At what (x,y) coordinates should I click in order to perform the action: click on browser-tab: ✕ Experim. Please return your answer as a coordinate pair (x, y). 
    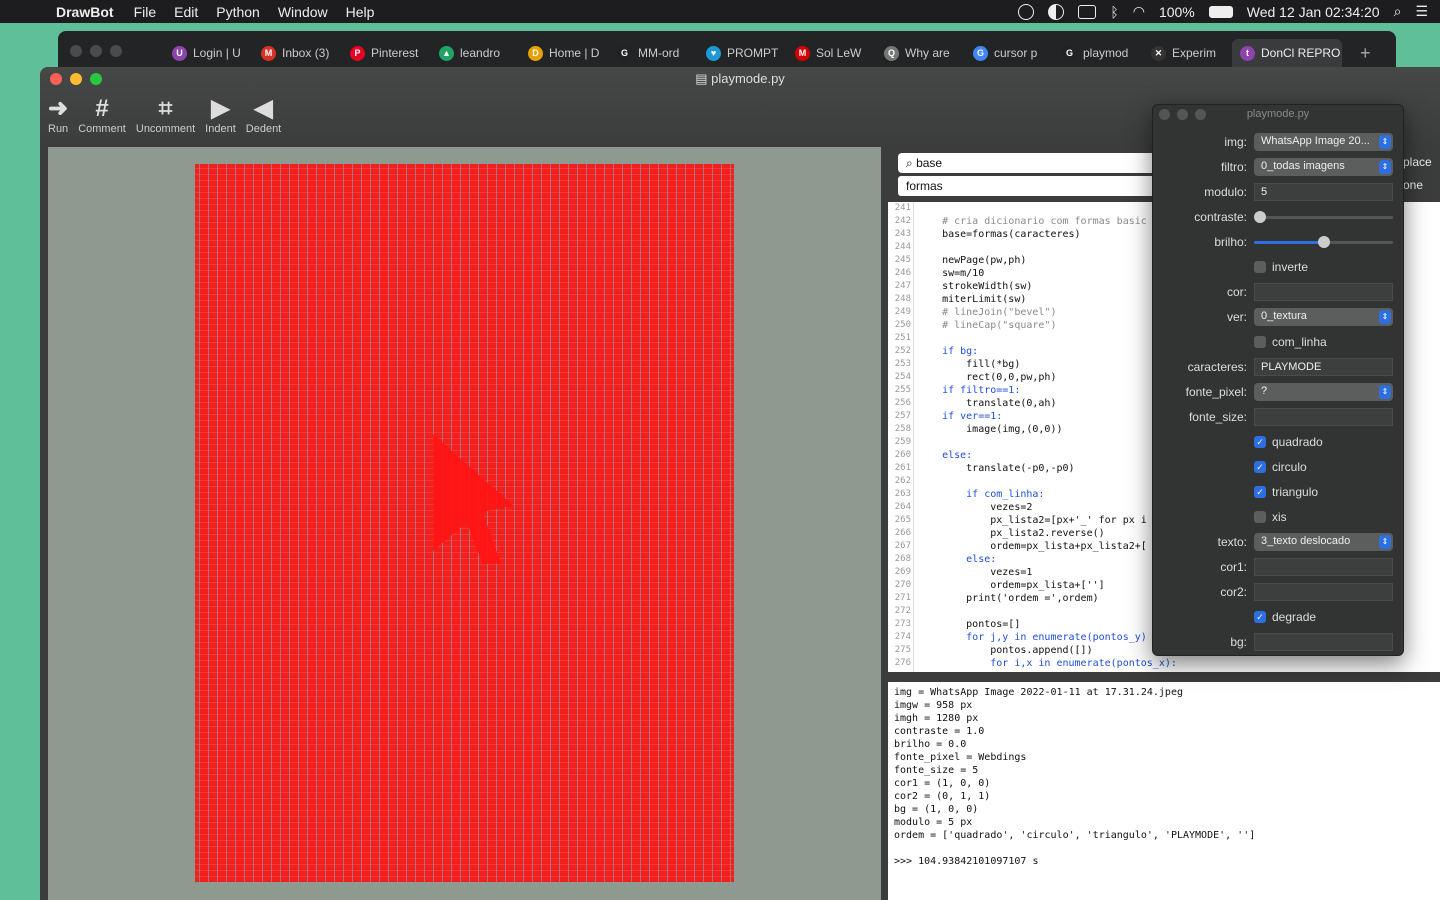
    Looking at the image, I should click on (1187, 53).